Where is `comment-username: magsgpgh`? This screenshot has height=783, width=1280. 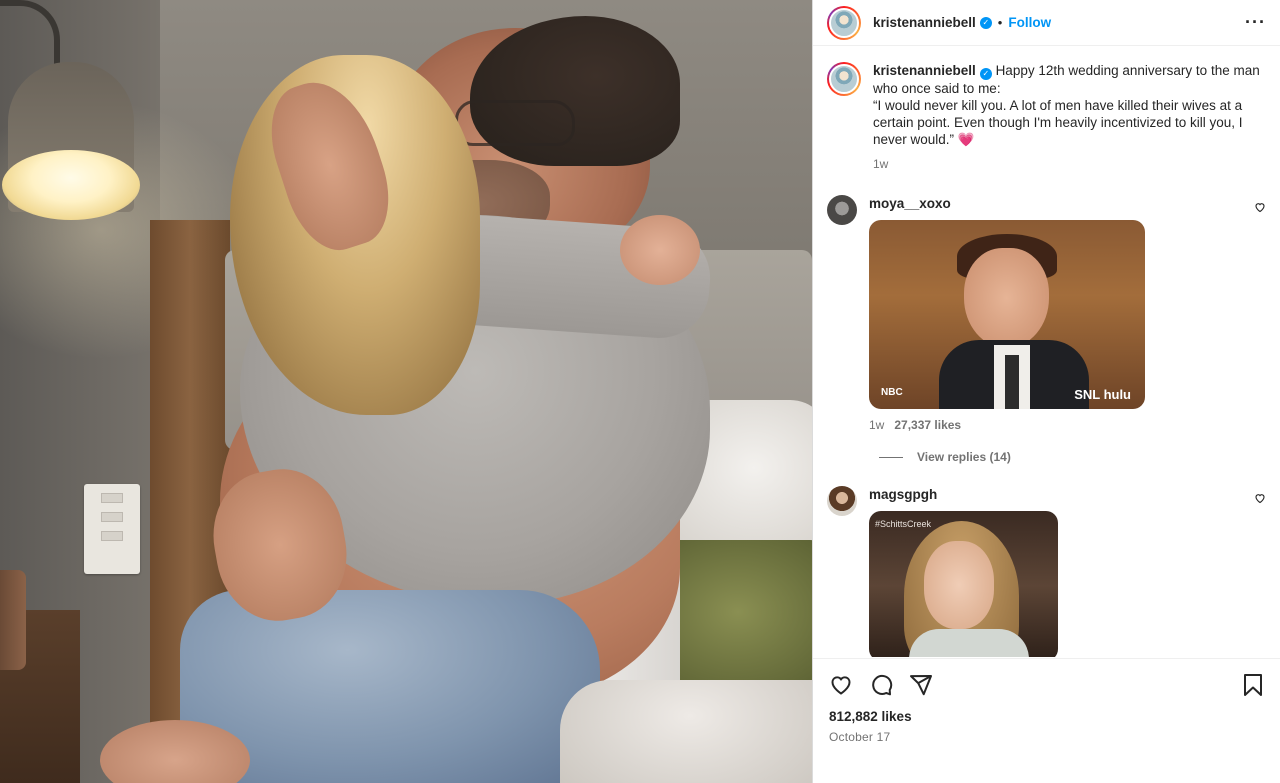 comment-username: magsgpgh is located at coordinates (903, 494).